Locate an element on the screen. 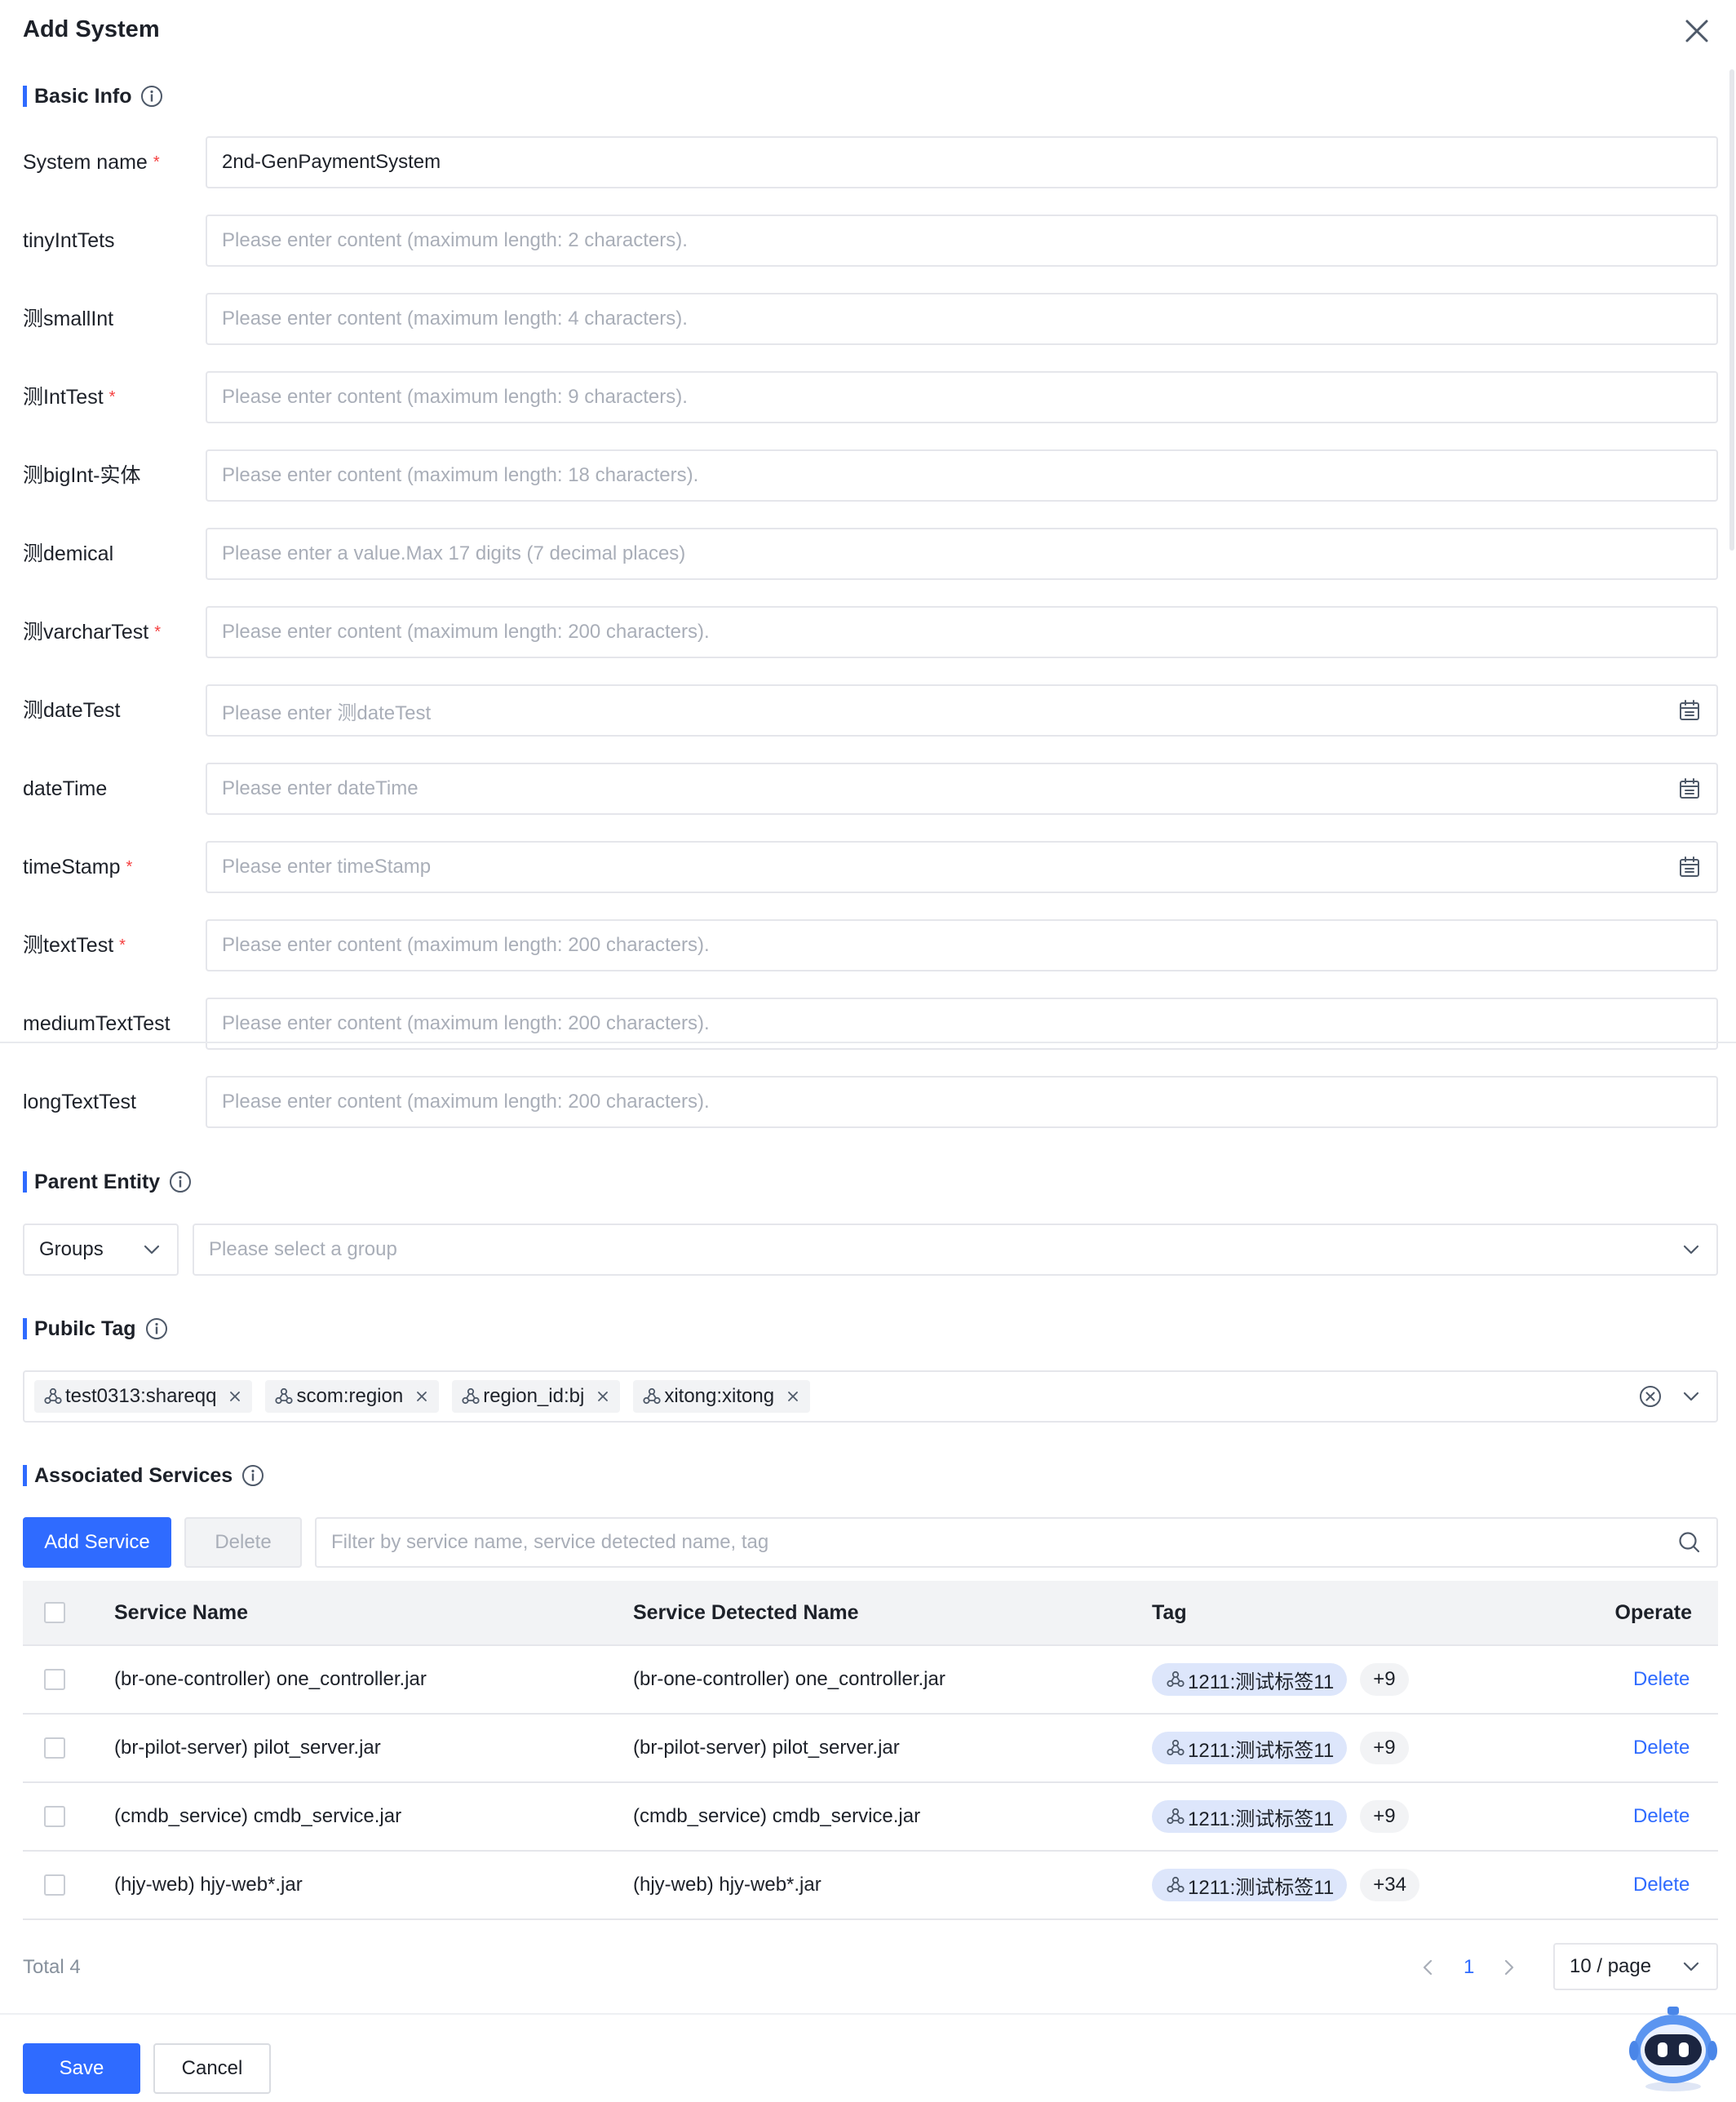 The image size is (1736, 2102). section-title-parent-entity: Parent Entity is located at coordinates (97, 1181).